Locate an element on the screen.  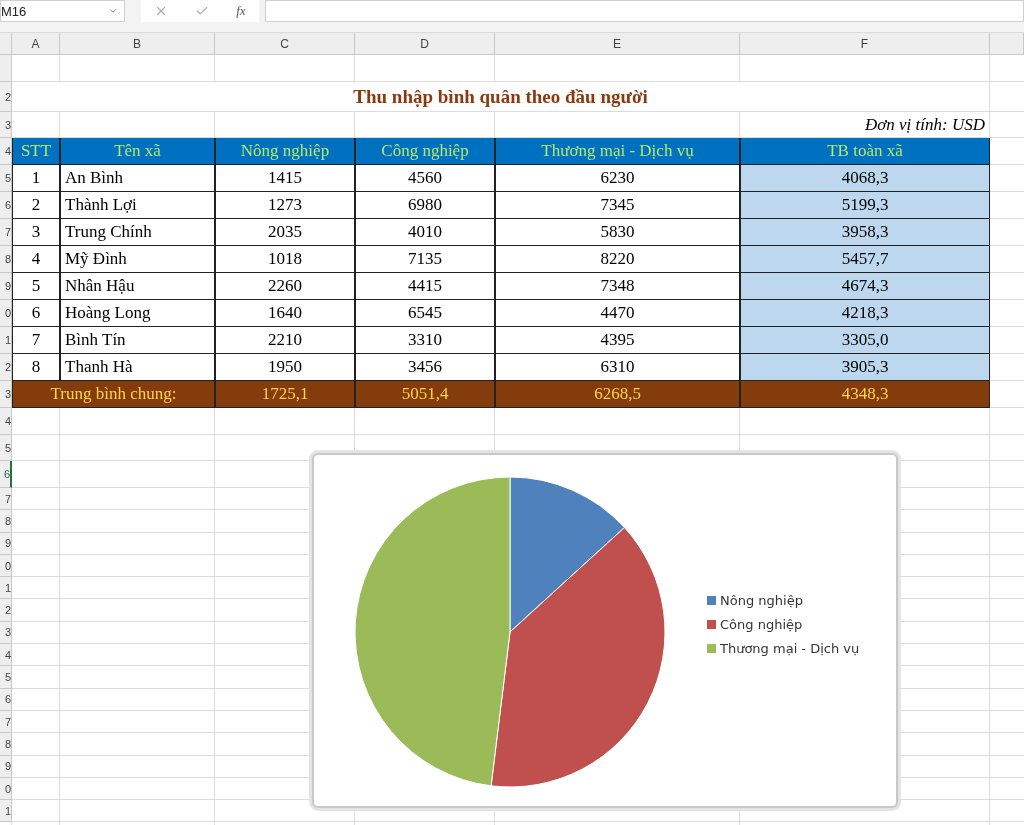
table-cell: Trung Chính is located at coordinates (137, 232).